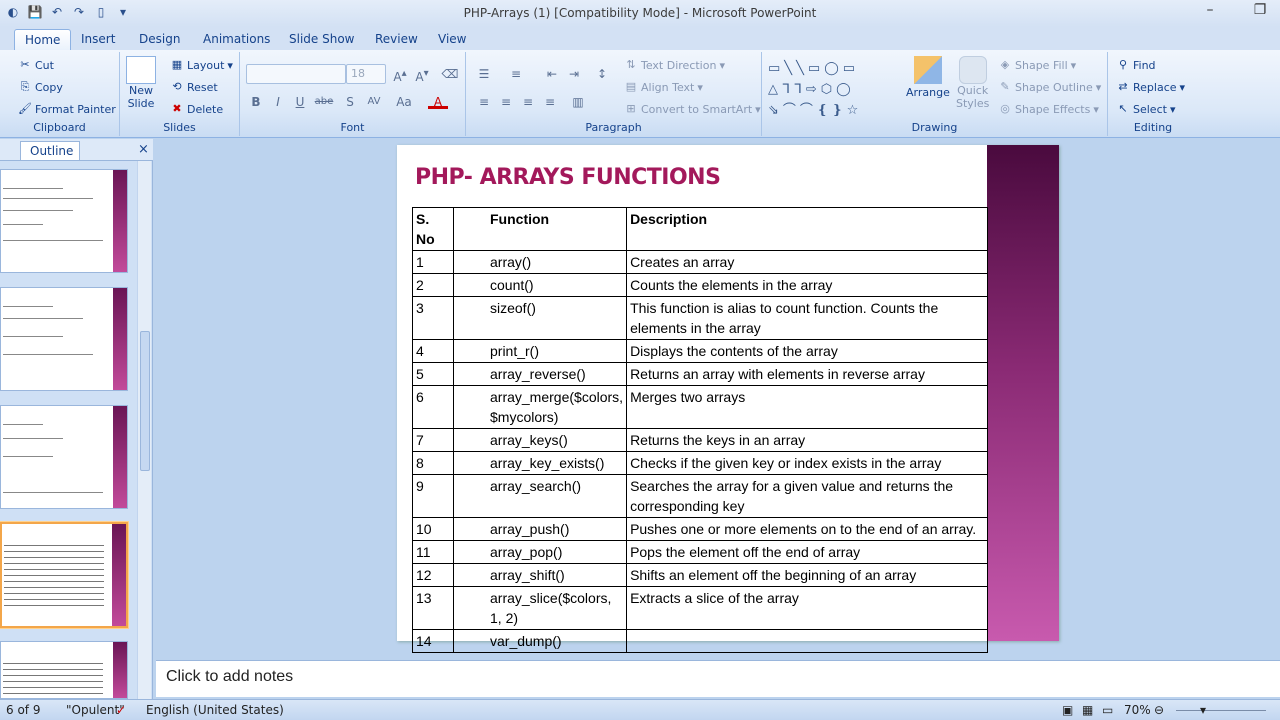  What do you see at coordinates (1221, 710) in the screenshot?
I see `zoom-slider` at bounding box center [1221, 710].